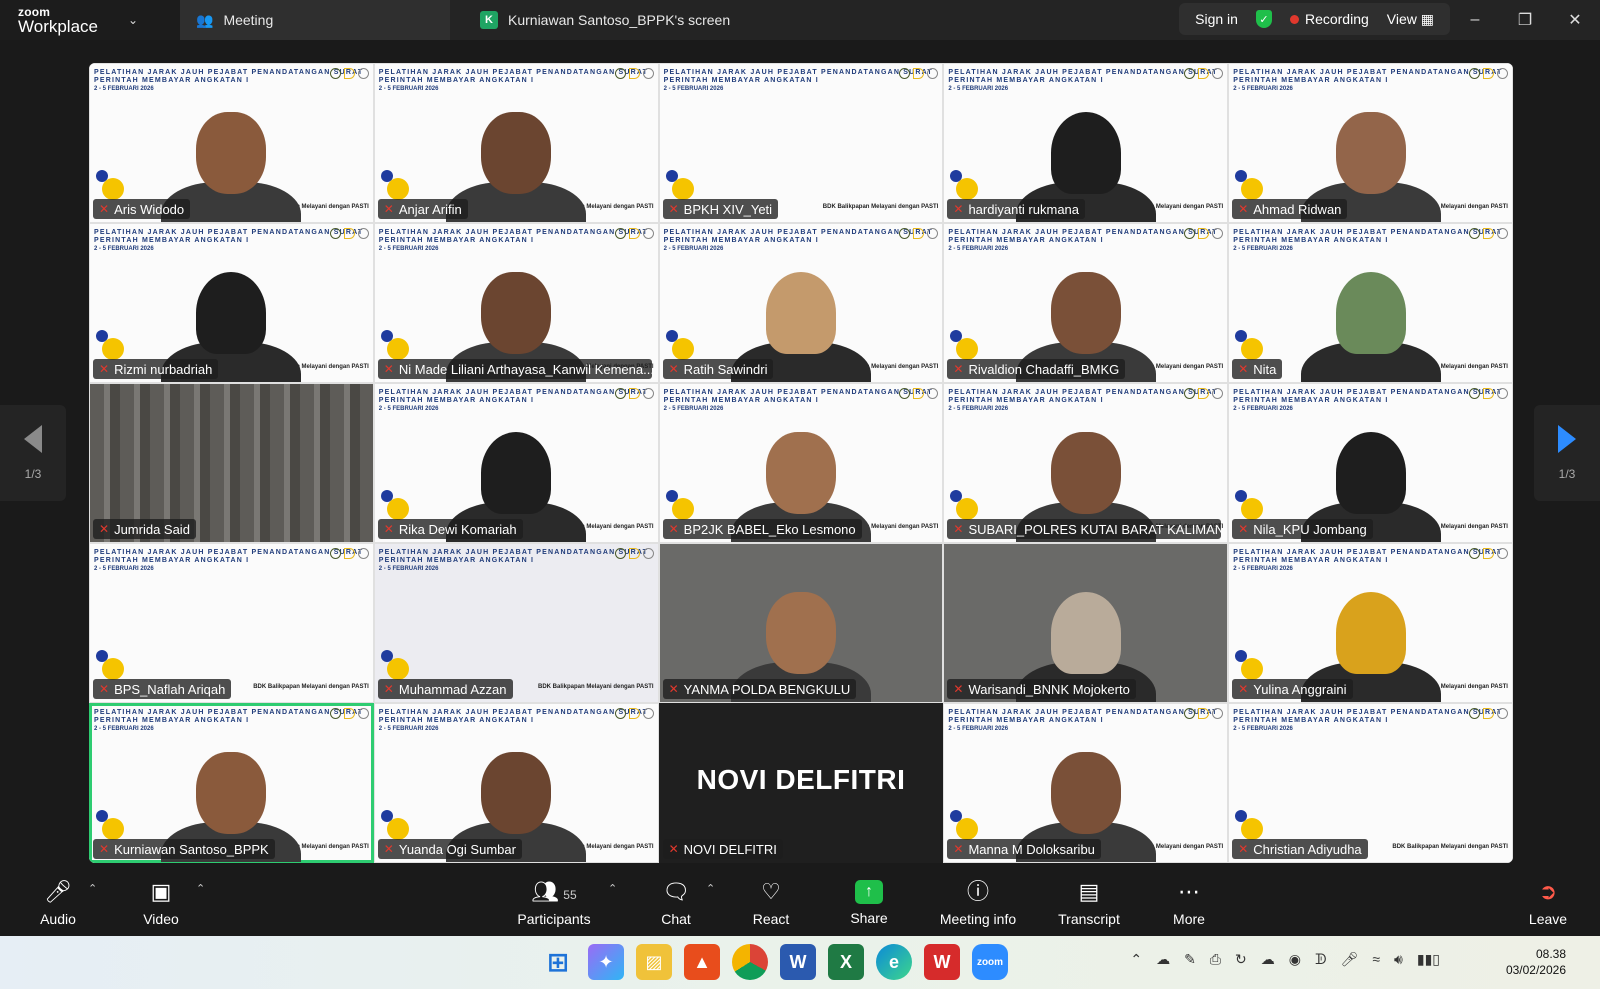 This screenshot has width=1600, height=989. Describe the element at coordinates (869, 903) in the screenshot. I see `share-button: ↑ Share` at that location.